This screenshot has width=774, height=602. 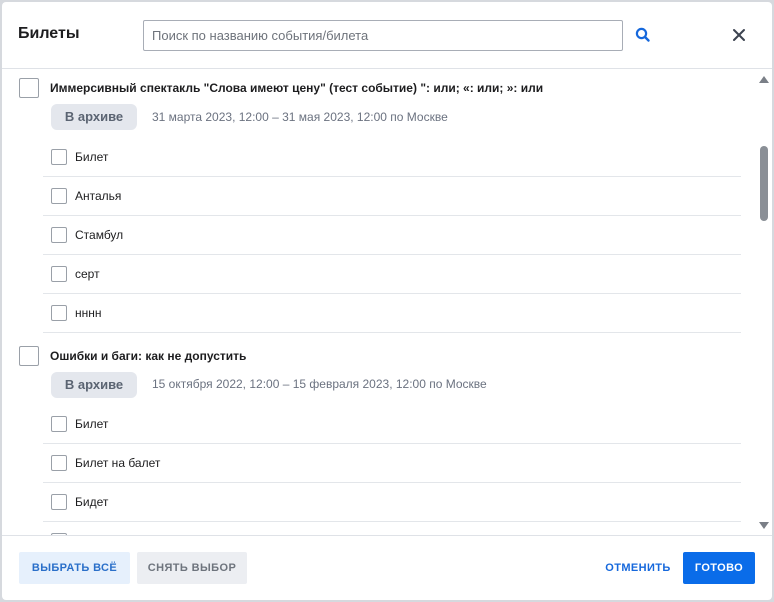 I want to click on dialog-footer: ВЫБРАТЬ ВСЁ СНЯТЬ ВЫБОР ОТМЕНИТЬ ГОТОВО, so click(x=387, y=567).